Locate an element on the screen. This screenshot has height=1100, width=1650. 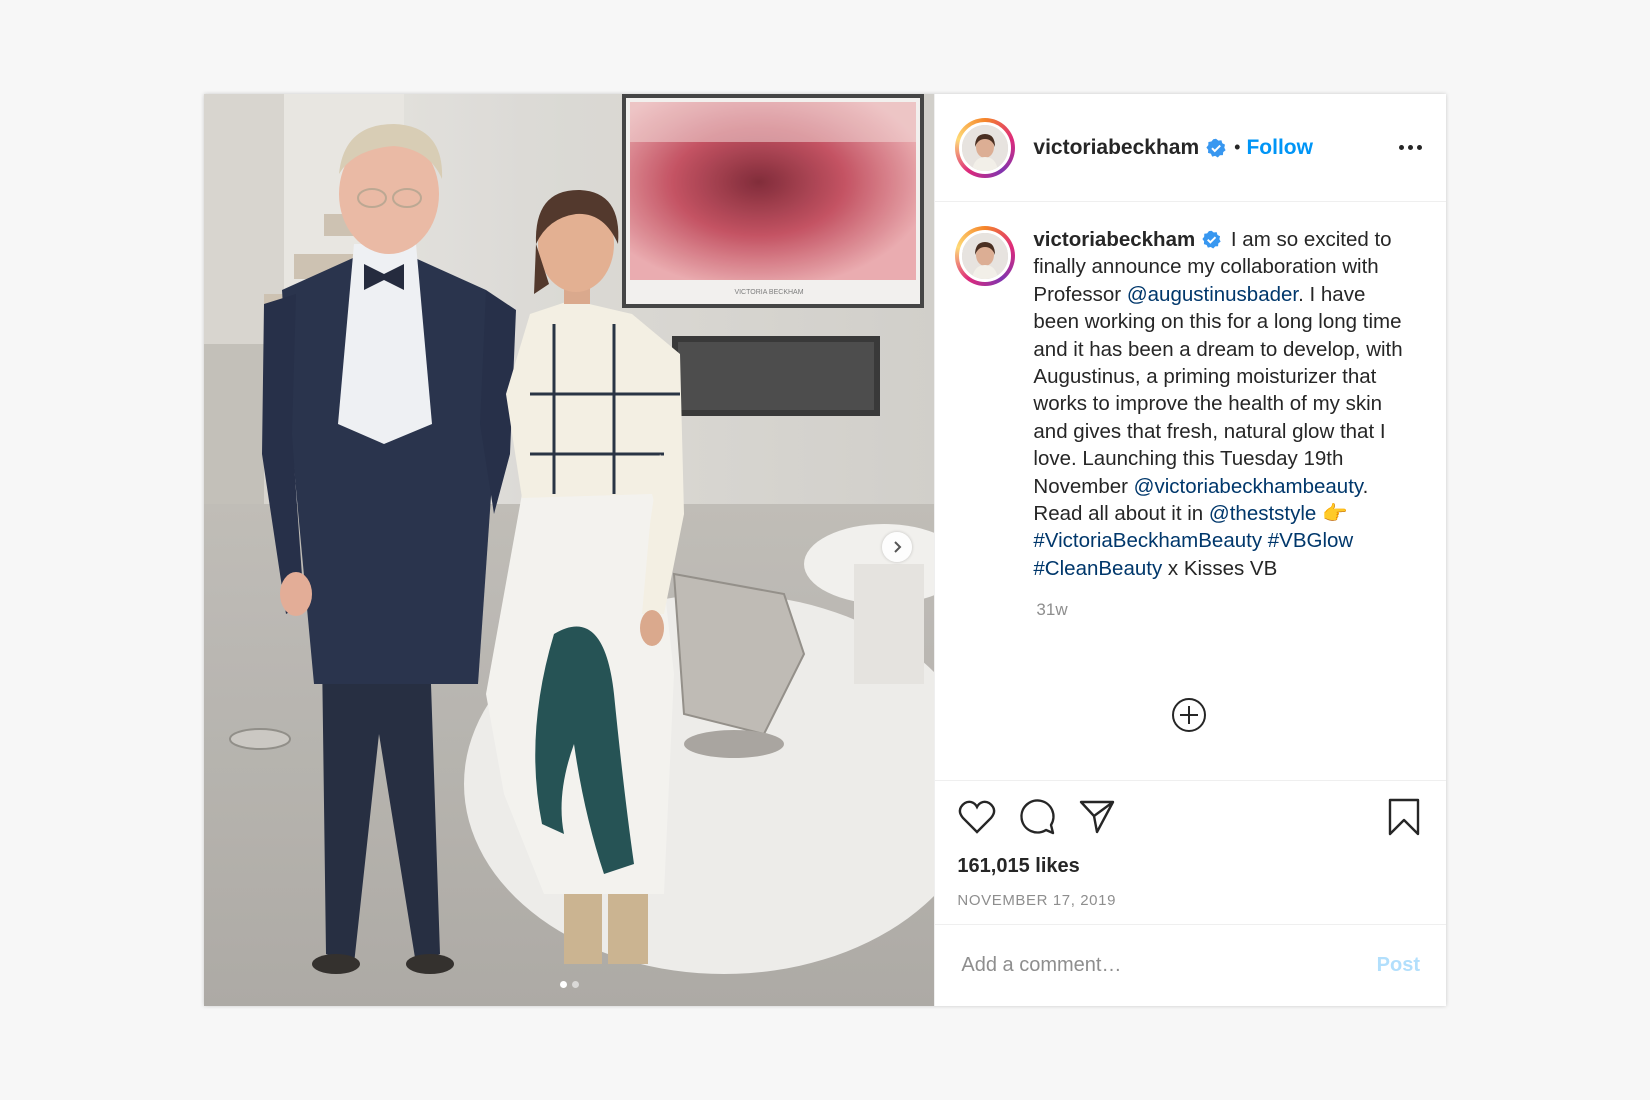
like-heart-icon is located at coordinates (977, 817).